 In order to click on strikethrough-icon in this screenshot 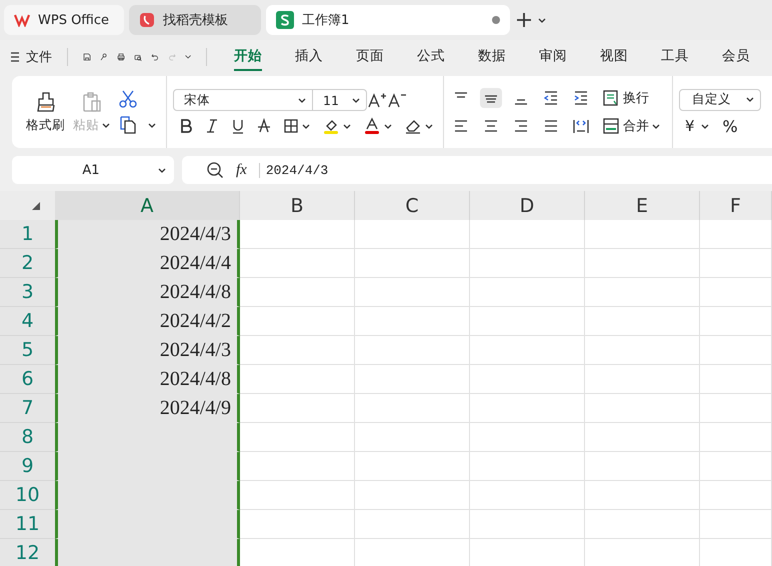, I will do `click(264, 126)`.